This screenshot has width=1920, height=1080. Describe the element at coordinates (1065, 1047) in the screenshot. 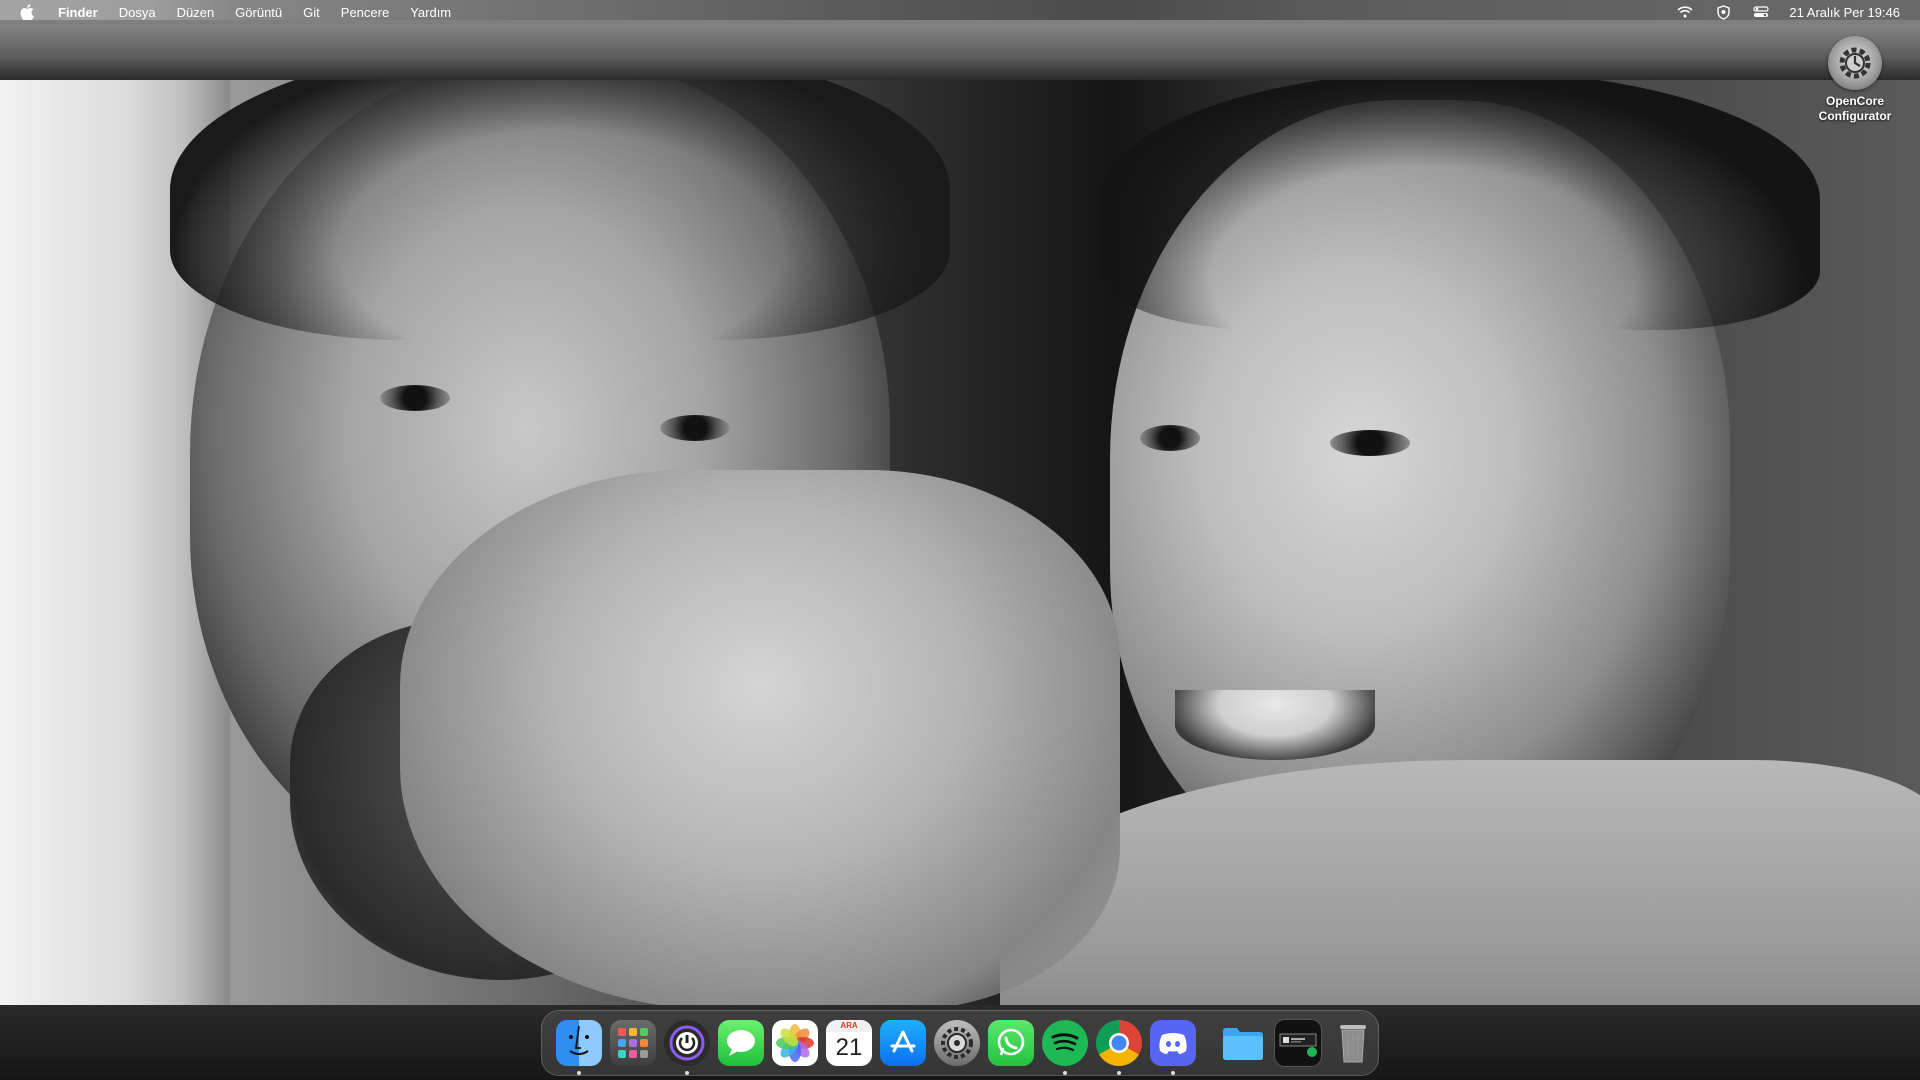

I see `dock-spotify-icon` at that location.